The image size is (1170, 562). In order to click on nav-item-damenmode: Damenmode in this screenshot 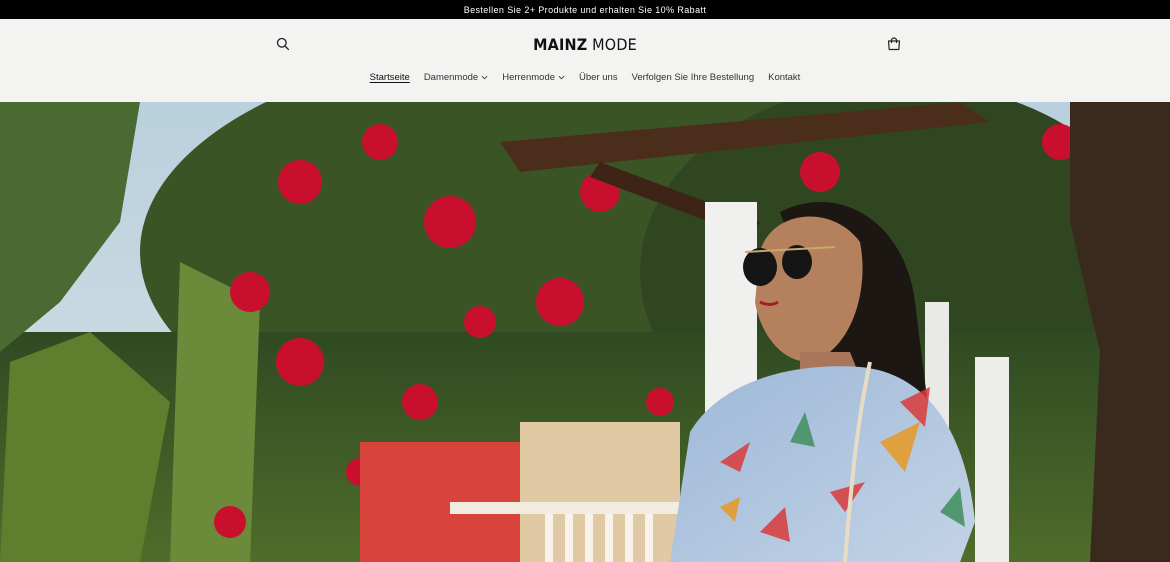, I will do `click(456, 77)`.